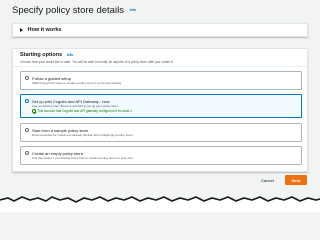 This screenshot has height=240, width=320. What do you see at coordinates (60, 130) in the screenshot?
I see `option-label: Start from a sample policy store` at bounding box center [60, 130].